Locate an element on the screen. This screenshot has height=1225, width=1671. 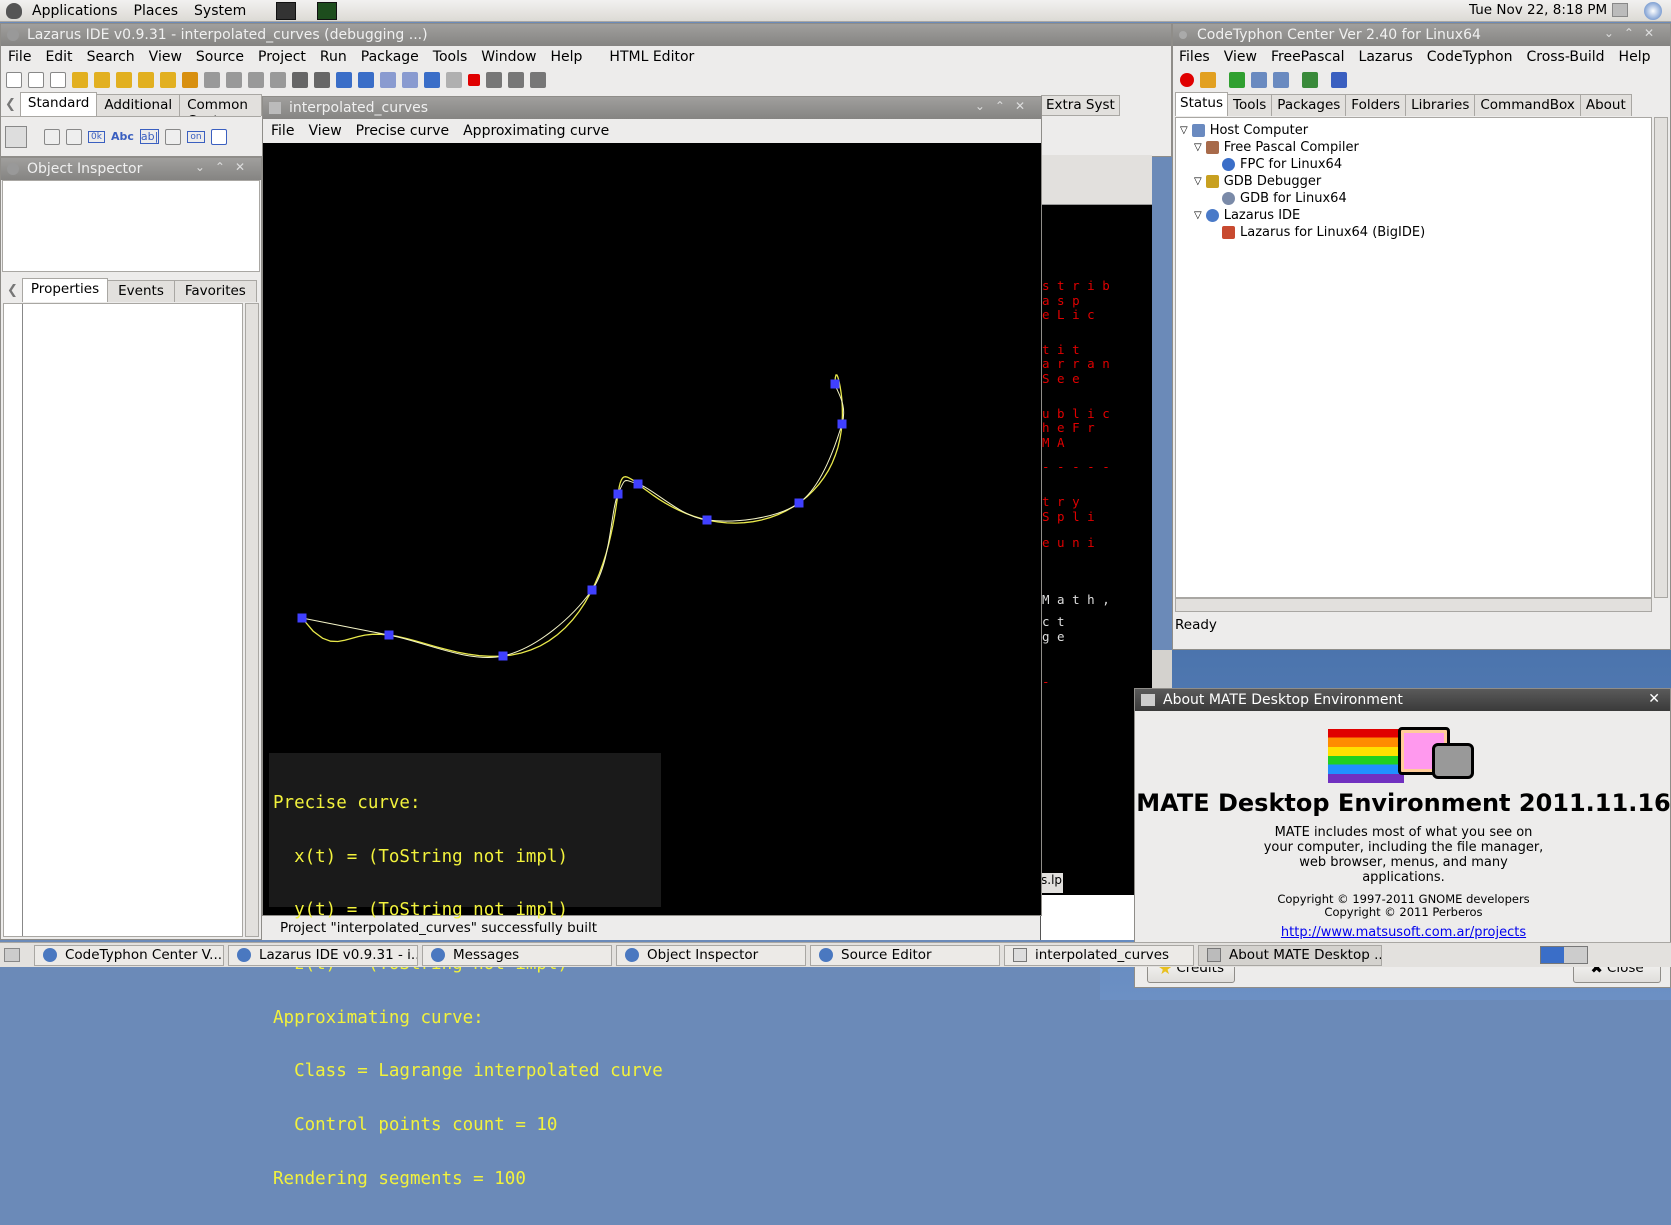
palette-tab-standard: Standard is located at coordinates (58, 104).